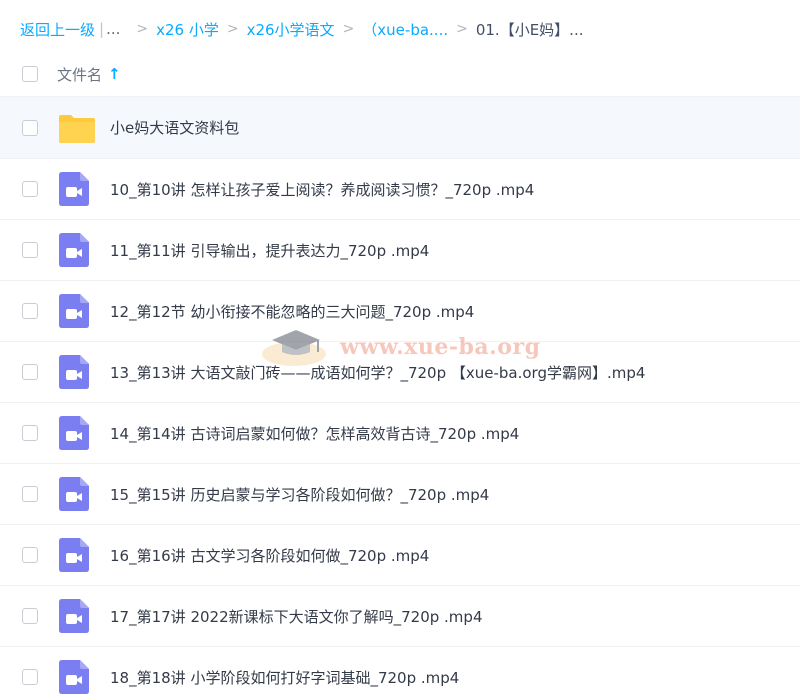 The image size is (800, 698). What do you see at coordinates (299, 494) in the screenshot?
I see `file-name: 15_第15讲 历史启蒙与学习各阶段如何做？_720p .mp4` at bounding box center [299, 494].